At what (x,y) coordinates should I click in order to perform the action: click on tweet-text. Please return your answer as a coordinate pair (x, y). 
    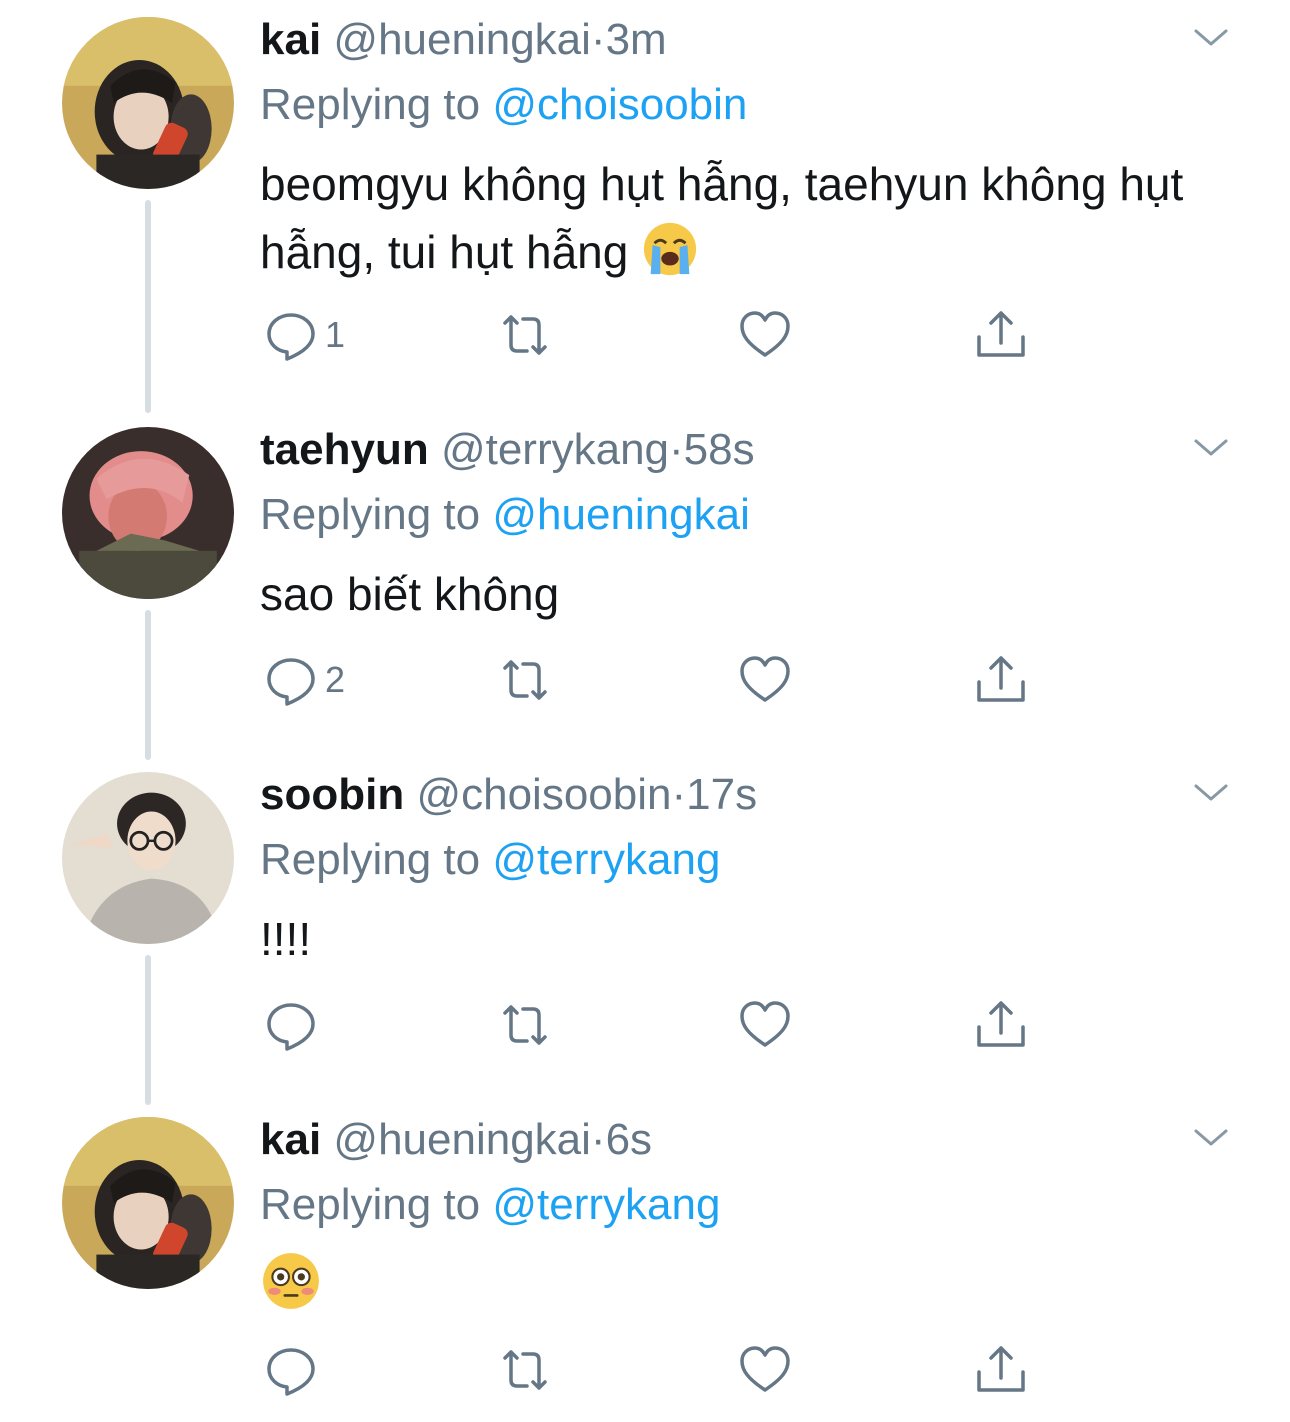
    Looking at the image, I should click on (740, 1285).